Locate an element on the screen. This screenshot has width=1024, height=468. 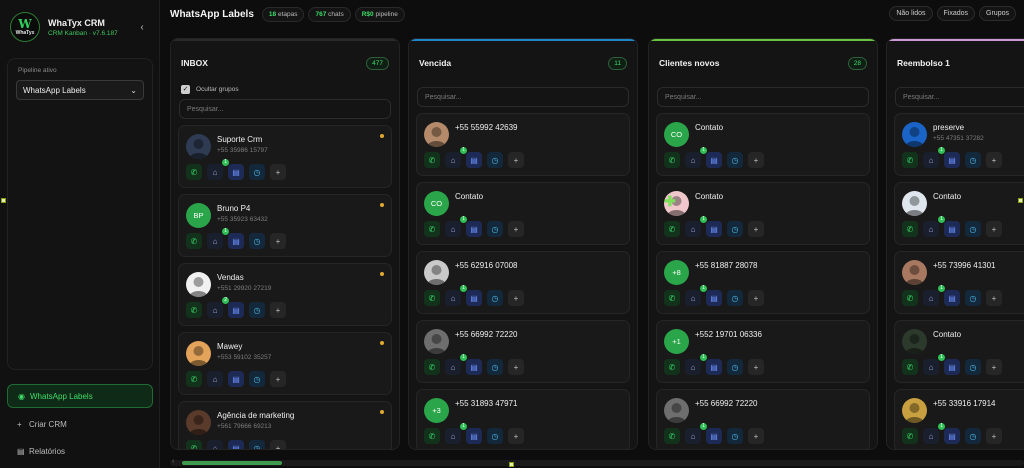
contact-card: BP Bruno P4 +55 35923 63432 ✆ ⌂ 1 ▤ ◷ + is located at coordinates (285, 225).